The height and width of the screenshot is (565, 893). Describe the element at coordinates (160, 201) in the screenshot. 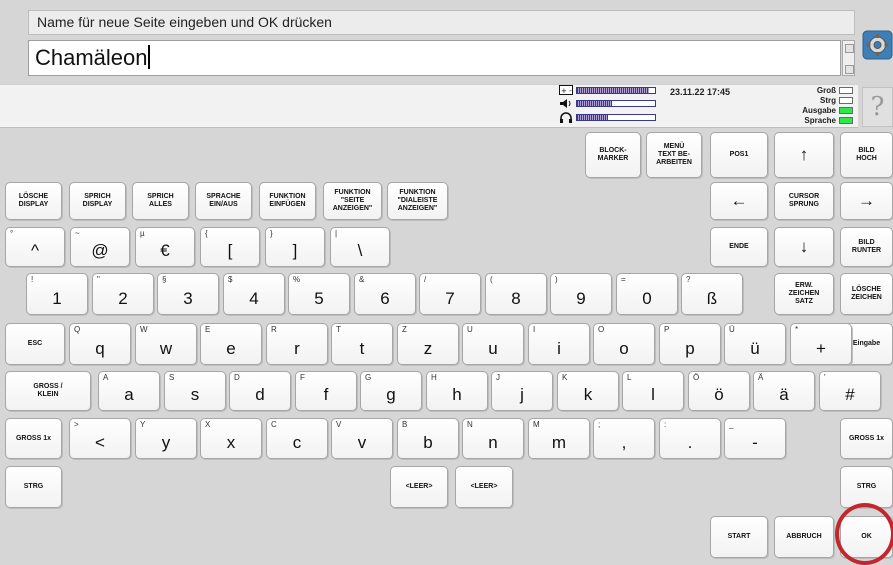

I see `speak-all-key: SPRICH ALLES` at that location.